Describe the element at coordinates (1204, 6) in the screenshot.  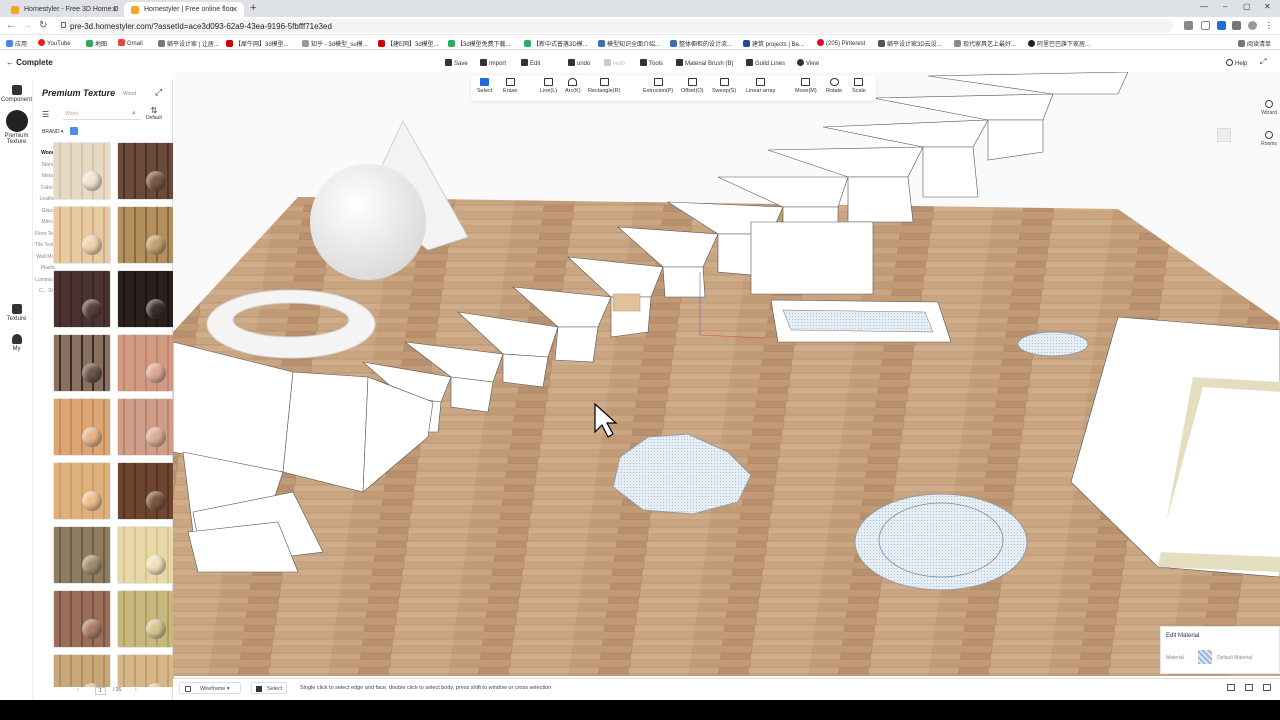
I see `minimize-icon: —` at that location.